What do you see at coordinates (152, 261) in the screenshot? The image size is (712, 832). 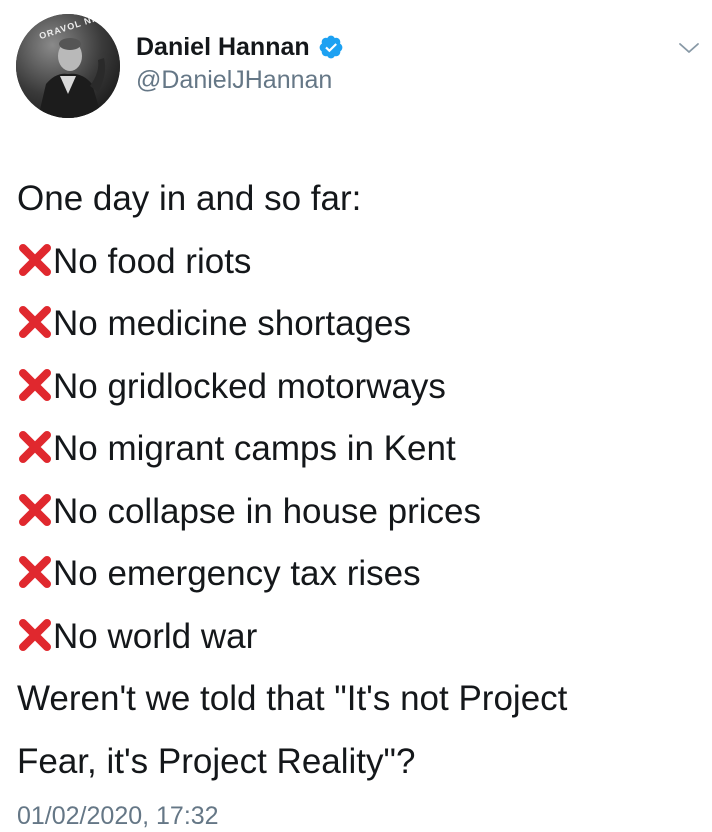 I see `tweet-item-label: No food riots` at bounding box center [152, 261].